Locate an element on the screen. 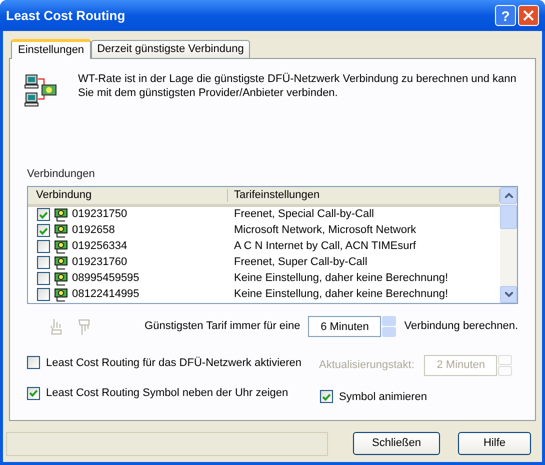 The width and height of the screenshot is (545, 465). scroll-thumb is located at coordinates (508, 216).